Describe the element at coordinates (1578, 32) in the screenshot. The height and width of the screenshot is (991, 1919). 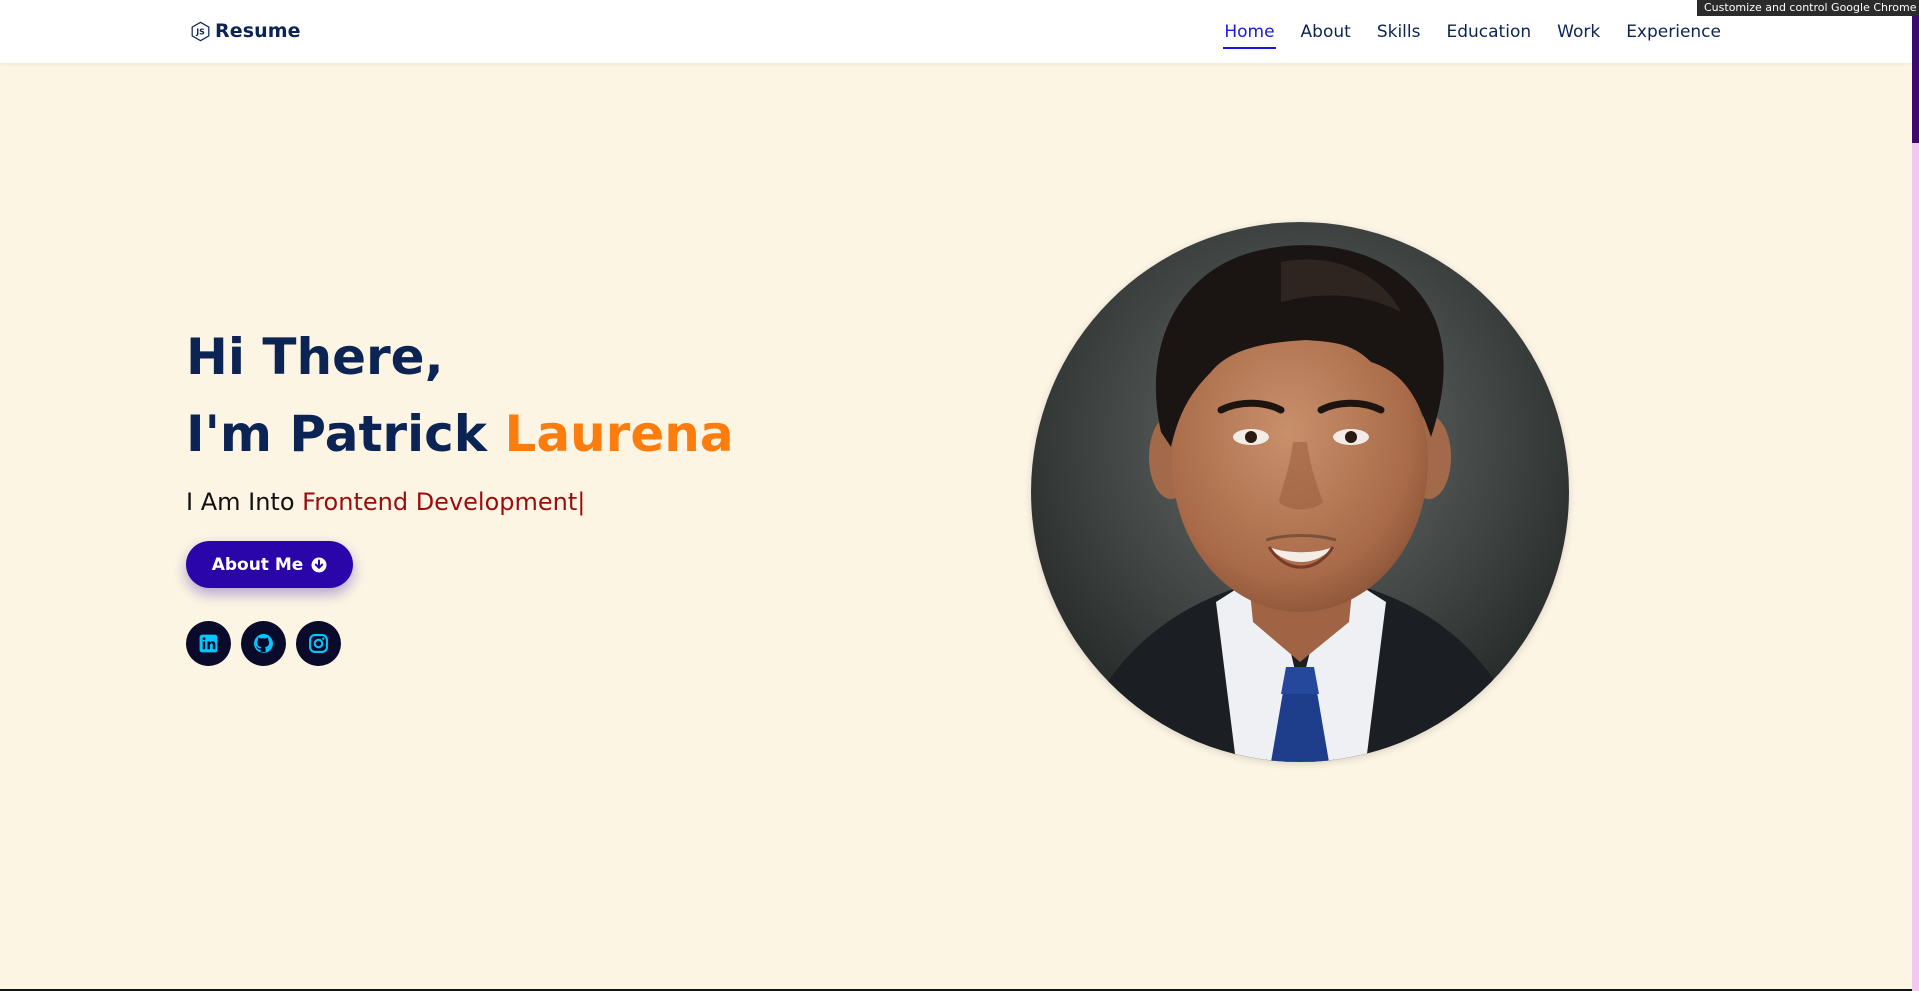
I see `nav-work: Work` at that location.